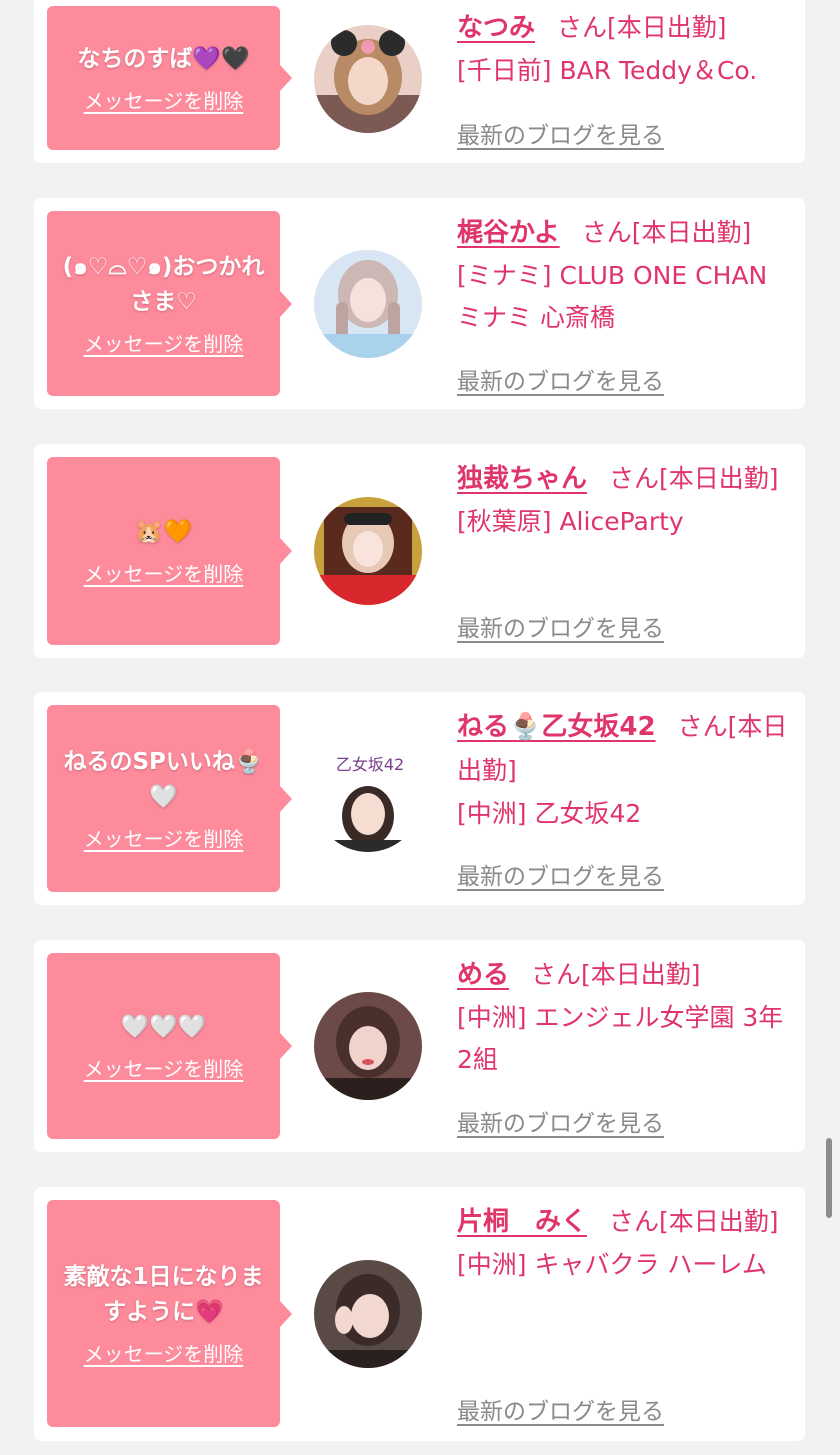  I want to click on cast-name-line: 片桐 みく さん[本日出勤], so click(624, 1222).